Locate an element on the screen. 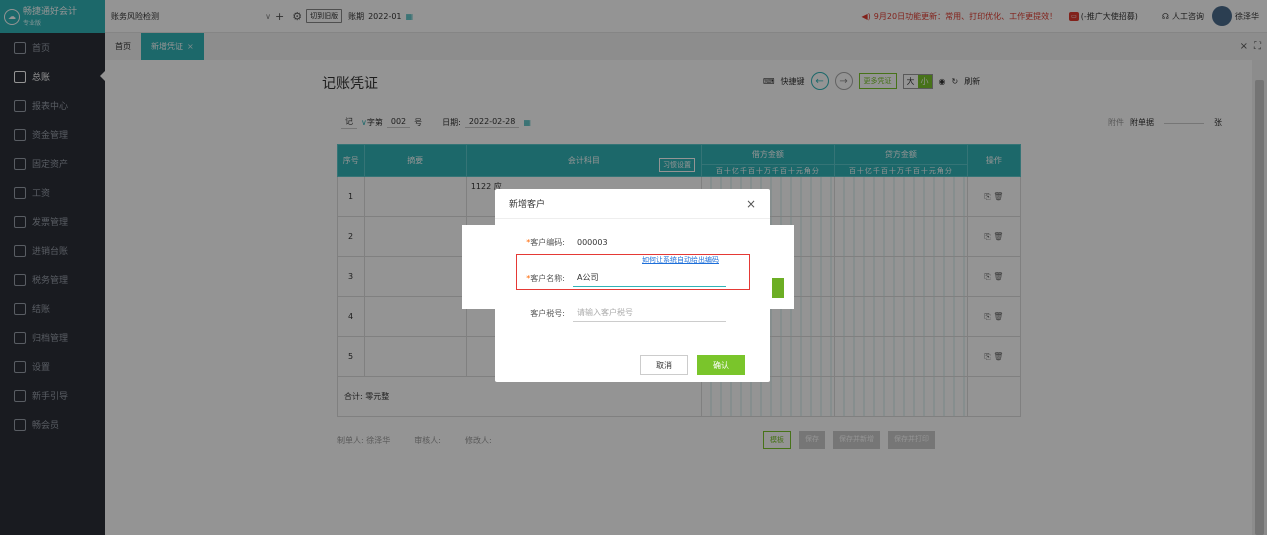  dropdown-confirm-button is located at coordinates (778, 288).